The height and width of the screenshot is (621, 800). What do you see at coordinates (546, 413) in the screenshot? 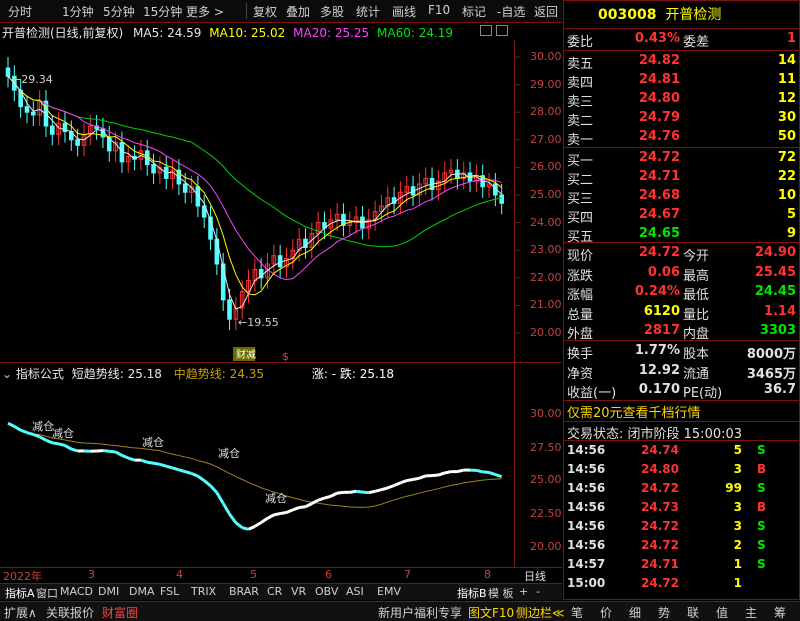
I see `indicator-tick: 30.00` at bounding box center [546, 413].